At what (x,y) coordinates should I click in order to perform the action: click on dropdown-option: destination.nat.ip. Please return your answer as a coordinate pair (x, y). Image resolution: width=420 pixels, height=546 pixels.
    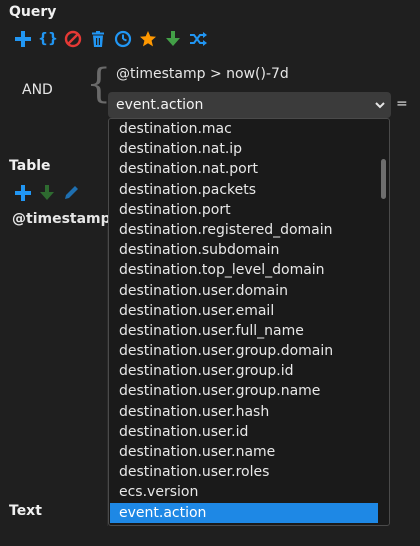
    Looking at the image, I should click on (244, 149).